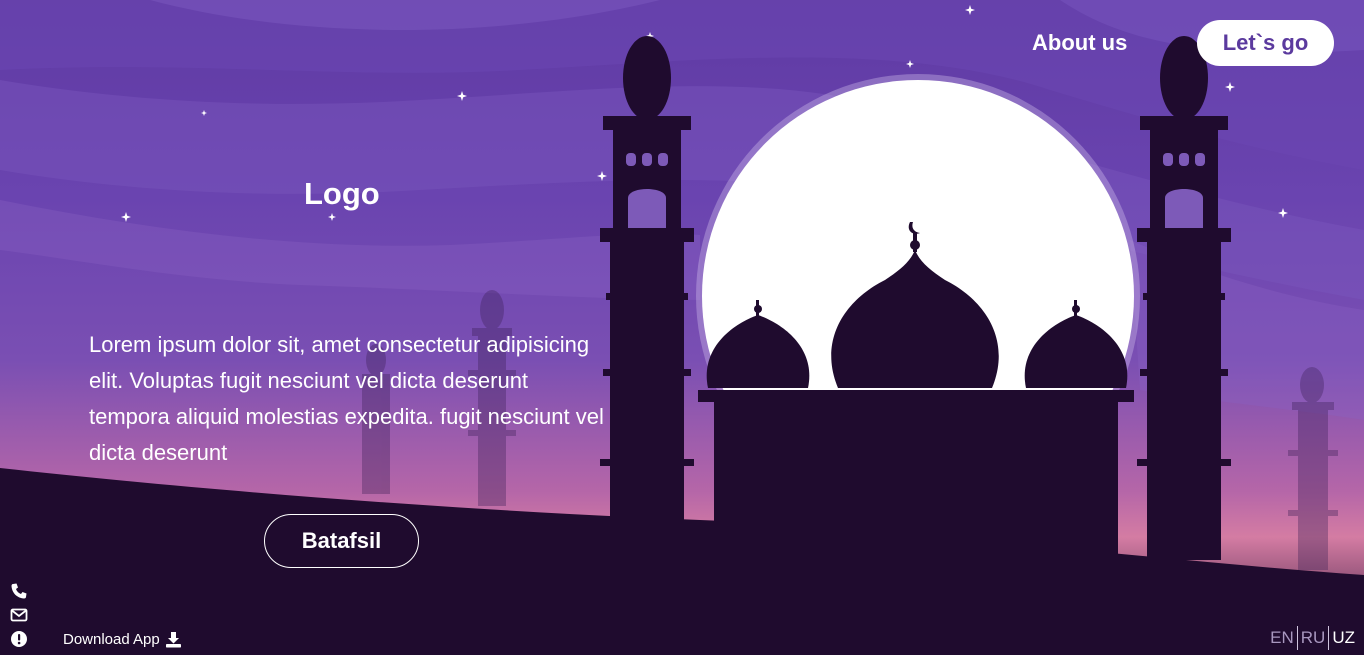 The image size is (1364, 655). I want to click on envelope-icon, so click(19, 615).